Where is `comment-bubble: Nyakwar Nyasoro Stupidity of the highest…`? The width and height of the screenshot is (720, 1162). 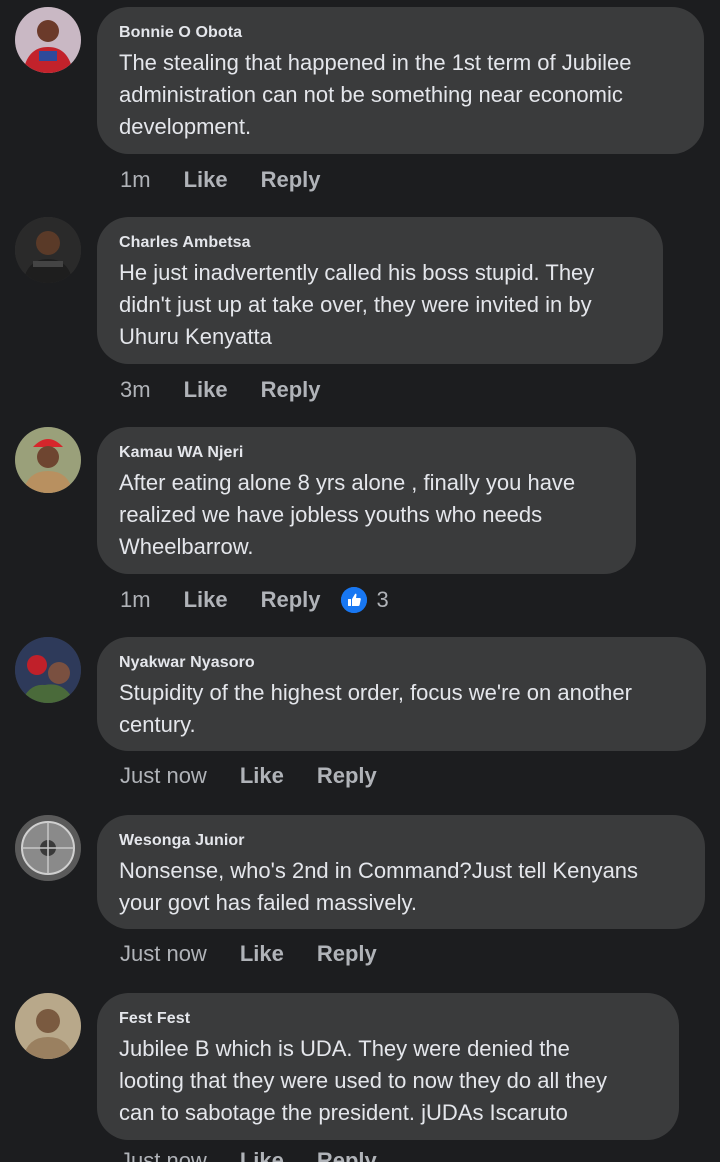 comment-bubble: Nyakwar Nyasoro Stupidity of the highest… is located at coordinates (401, 694).